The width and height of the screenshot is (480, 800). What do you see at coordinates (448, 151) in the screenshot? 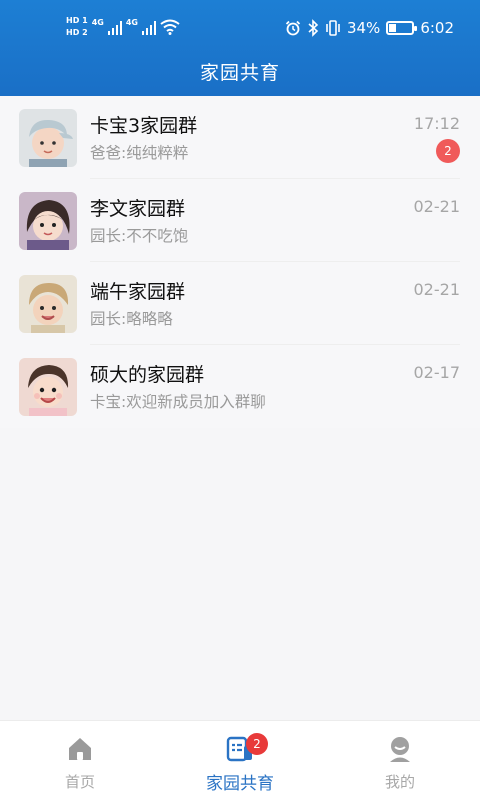
I see `unread-badge: 2` at bounding box center [448, 151].